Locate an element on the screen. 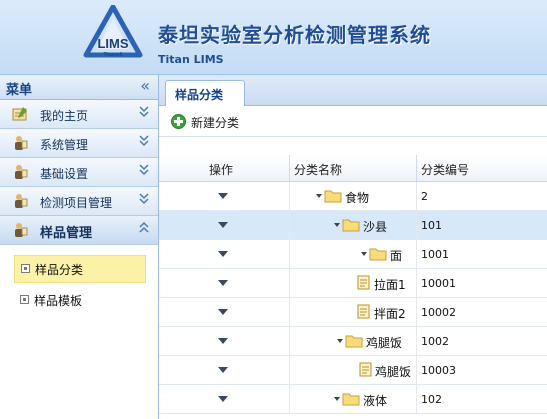 The height and width of the screenshot is (419, 547). table-row: 食物 2 is located at coordinates (353, 196).